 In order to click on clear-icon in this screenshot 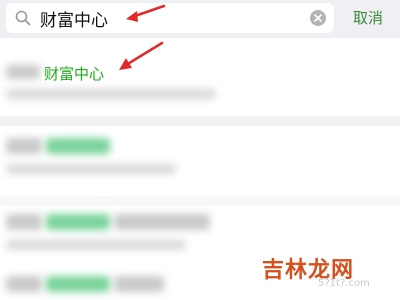, I will do `click(318, 18)`.